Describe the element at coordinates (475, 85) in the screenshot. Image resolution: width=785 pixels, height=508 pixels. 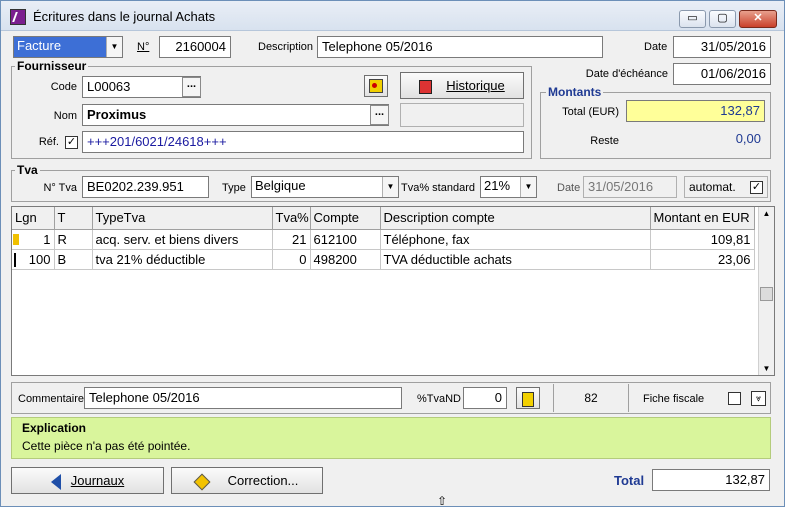
I see `history-button-label: Historique` at that location.